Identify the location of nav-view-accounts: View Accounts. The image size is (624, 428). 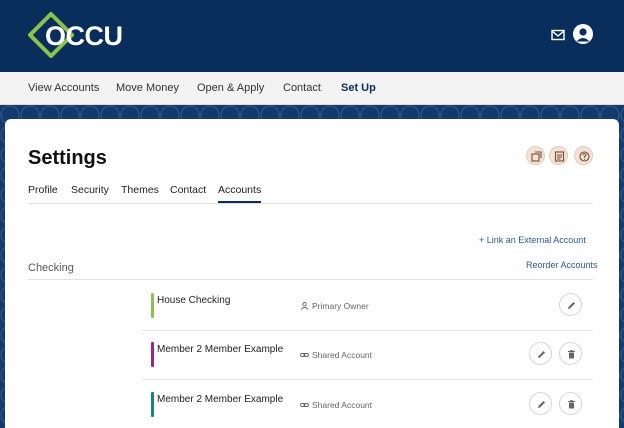
(63, 88).